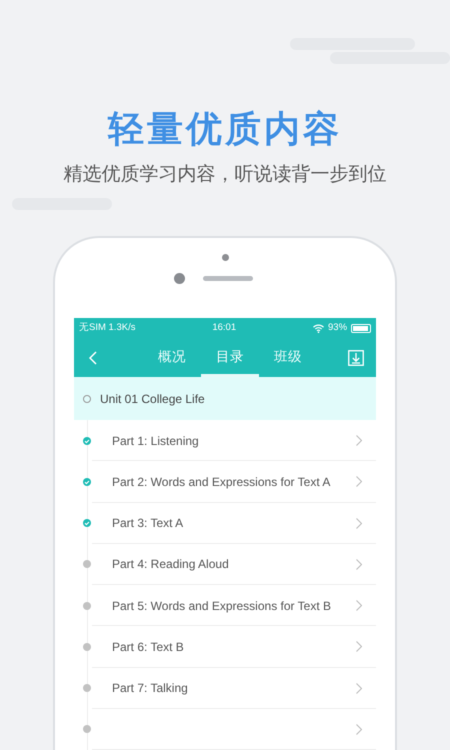 This screenshot has height=750, width=450. What do you see at coordinates (225, 647) in the screenshot?
I see `lesson-row: Part 6: Text B` at bounding box center [225, 647].